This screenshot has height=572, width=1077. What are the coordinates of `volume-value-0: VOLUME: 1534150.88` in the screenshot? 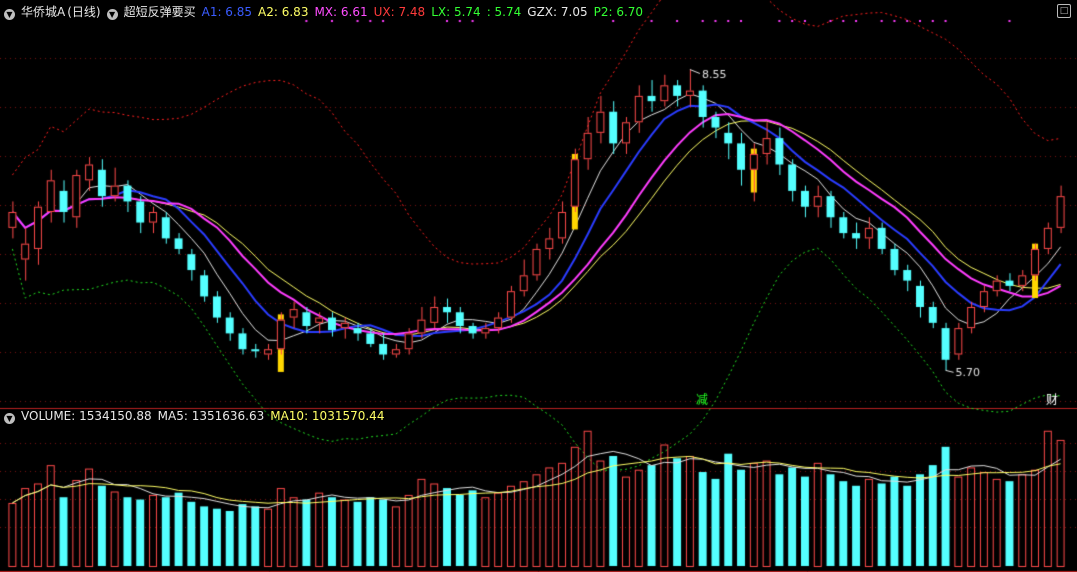 It's located at (86, 416).